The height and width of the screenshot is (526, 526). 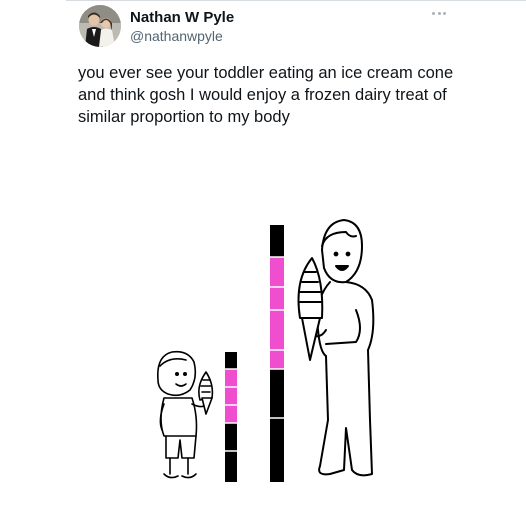 What do you see at coordinates (231, 417) in the screenshot?
I see `toddler-height-bar` at bounding box center [231, 417].